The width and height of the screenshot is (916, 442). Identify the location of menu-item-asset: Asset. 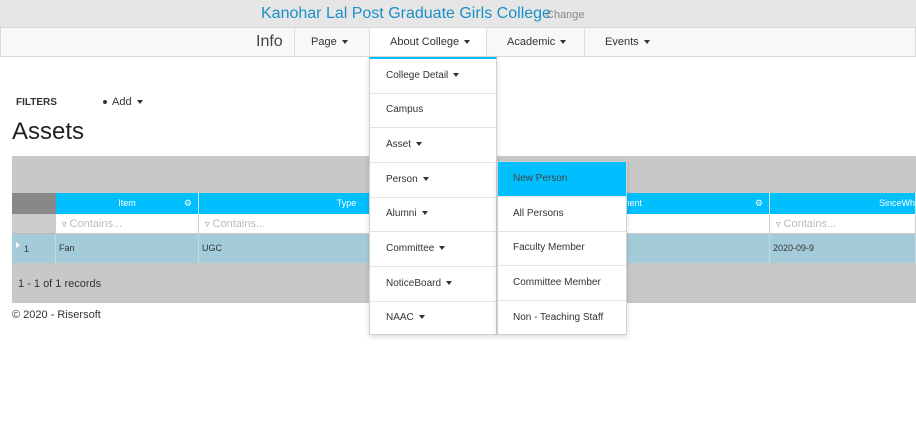
(433, 145).